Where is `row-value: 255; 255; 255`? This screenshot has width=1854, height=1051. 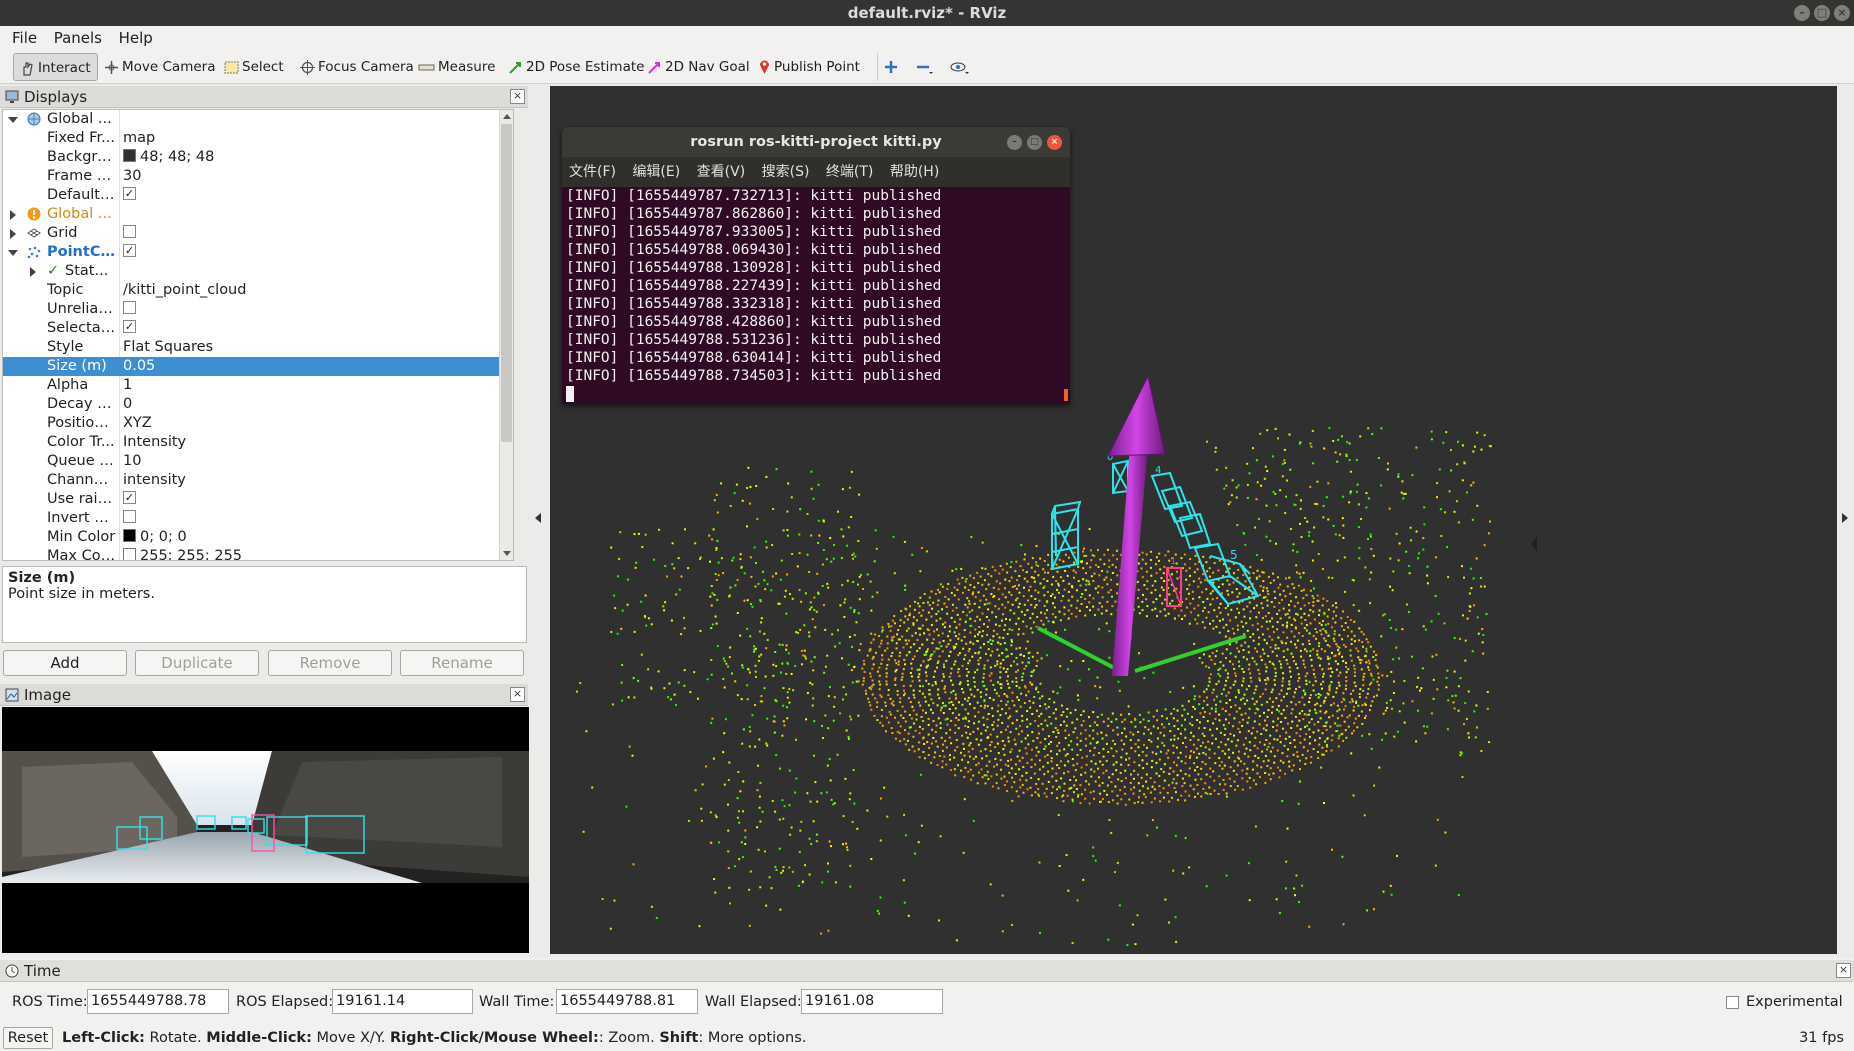
row-value: 255; 255; 255 is located at coordinates (191, 554).